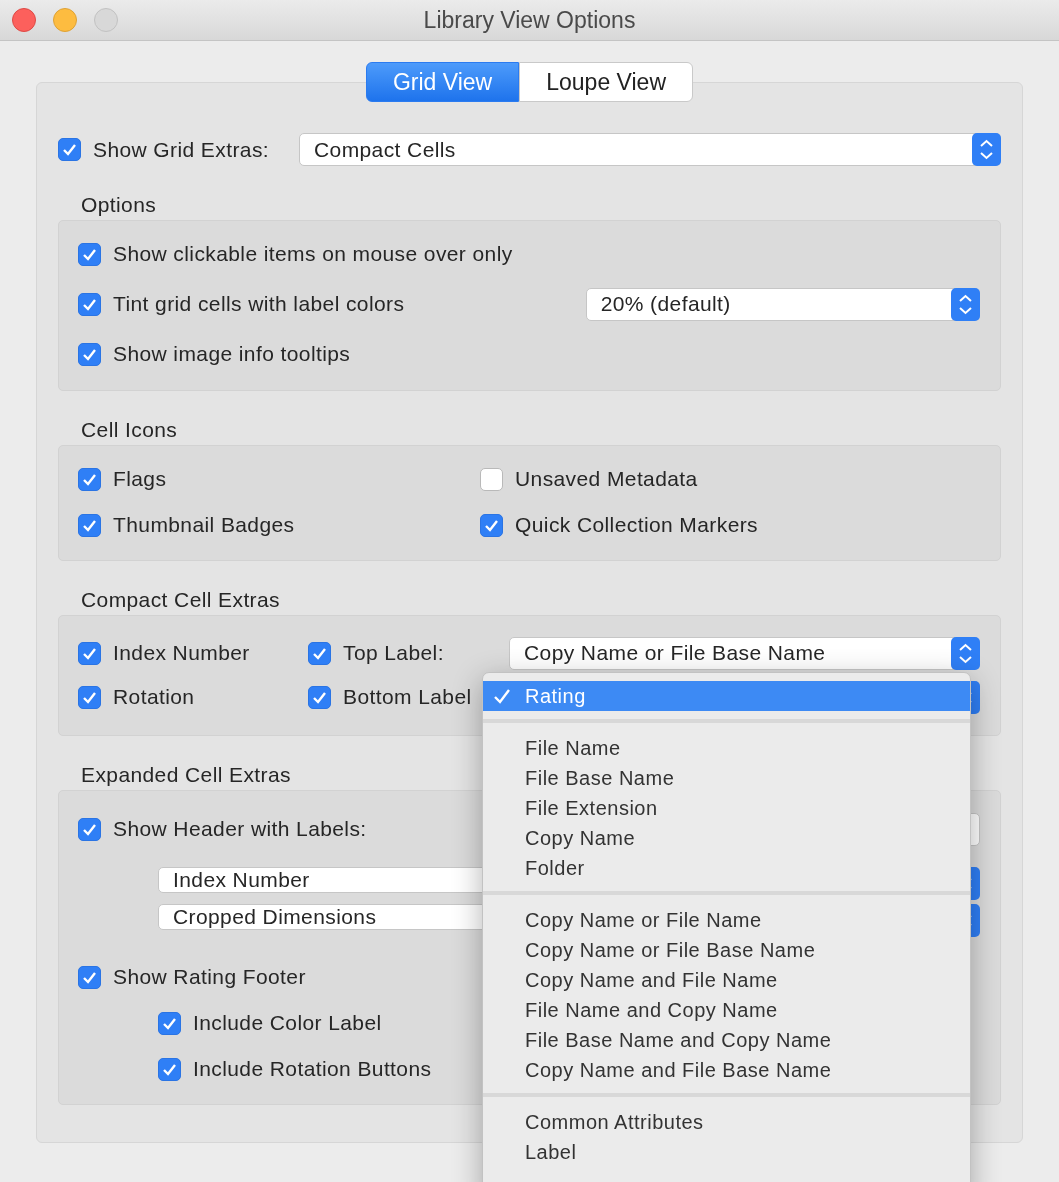  Describe the element at coordinates (119, 205) in the screenshot. I see `section-title: Options` at that location.